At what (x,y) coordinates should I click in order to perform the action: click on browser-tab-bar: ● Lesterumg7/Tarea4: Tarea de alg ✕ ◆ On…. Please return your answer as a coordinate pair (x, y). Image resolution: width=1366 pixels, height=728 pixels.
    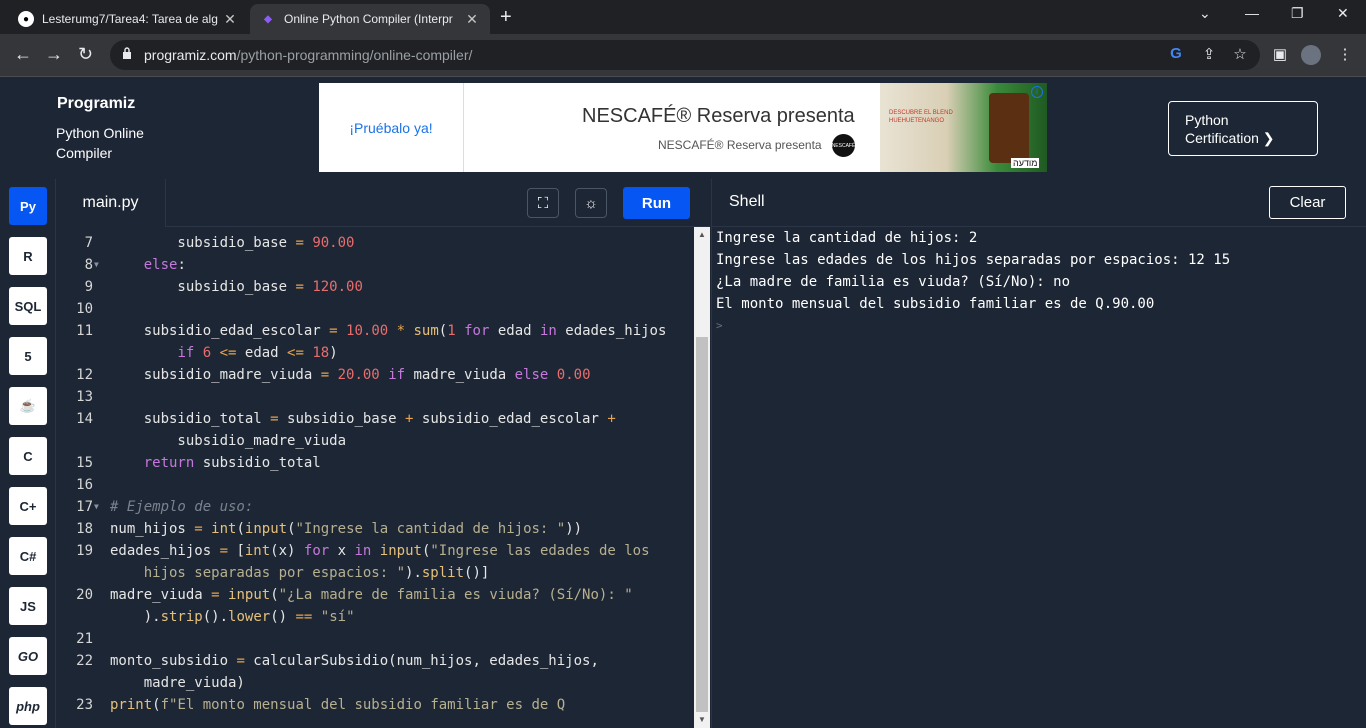
    Looking at the image, I should click on (683, 17).